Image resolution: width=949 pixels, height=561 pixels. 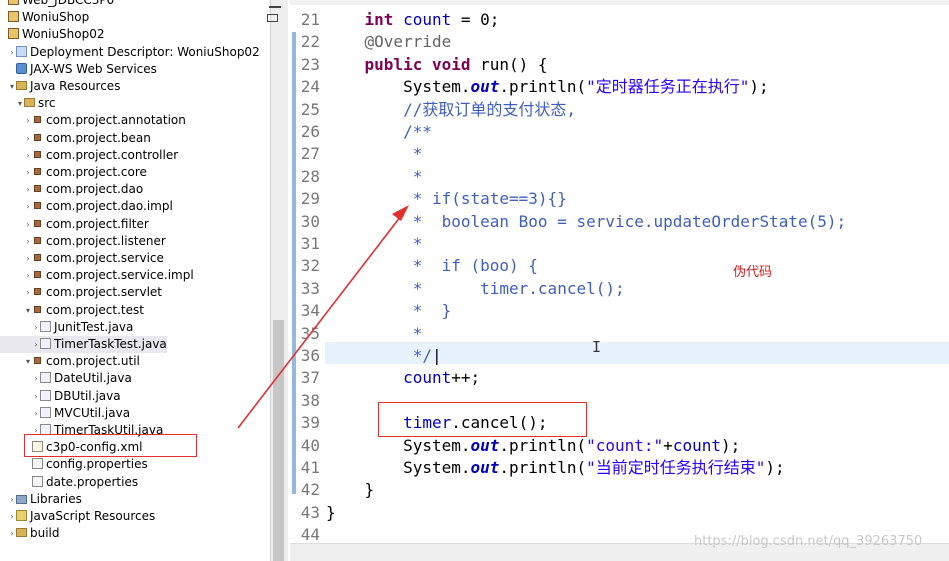 I want to click on text-cursor-icon: I, so click(x=597, y=347).